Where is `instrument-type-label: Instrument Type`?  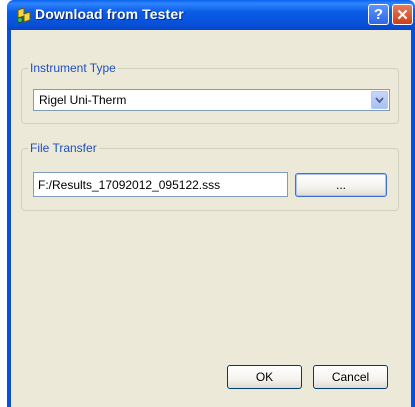 instrument-type-label: Instrument Type is located at coordinates (73, 68).